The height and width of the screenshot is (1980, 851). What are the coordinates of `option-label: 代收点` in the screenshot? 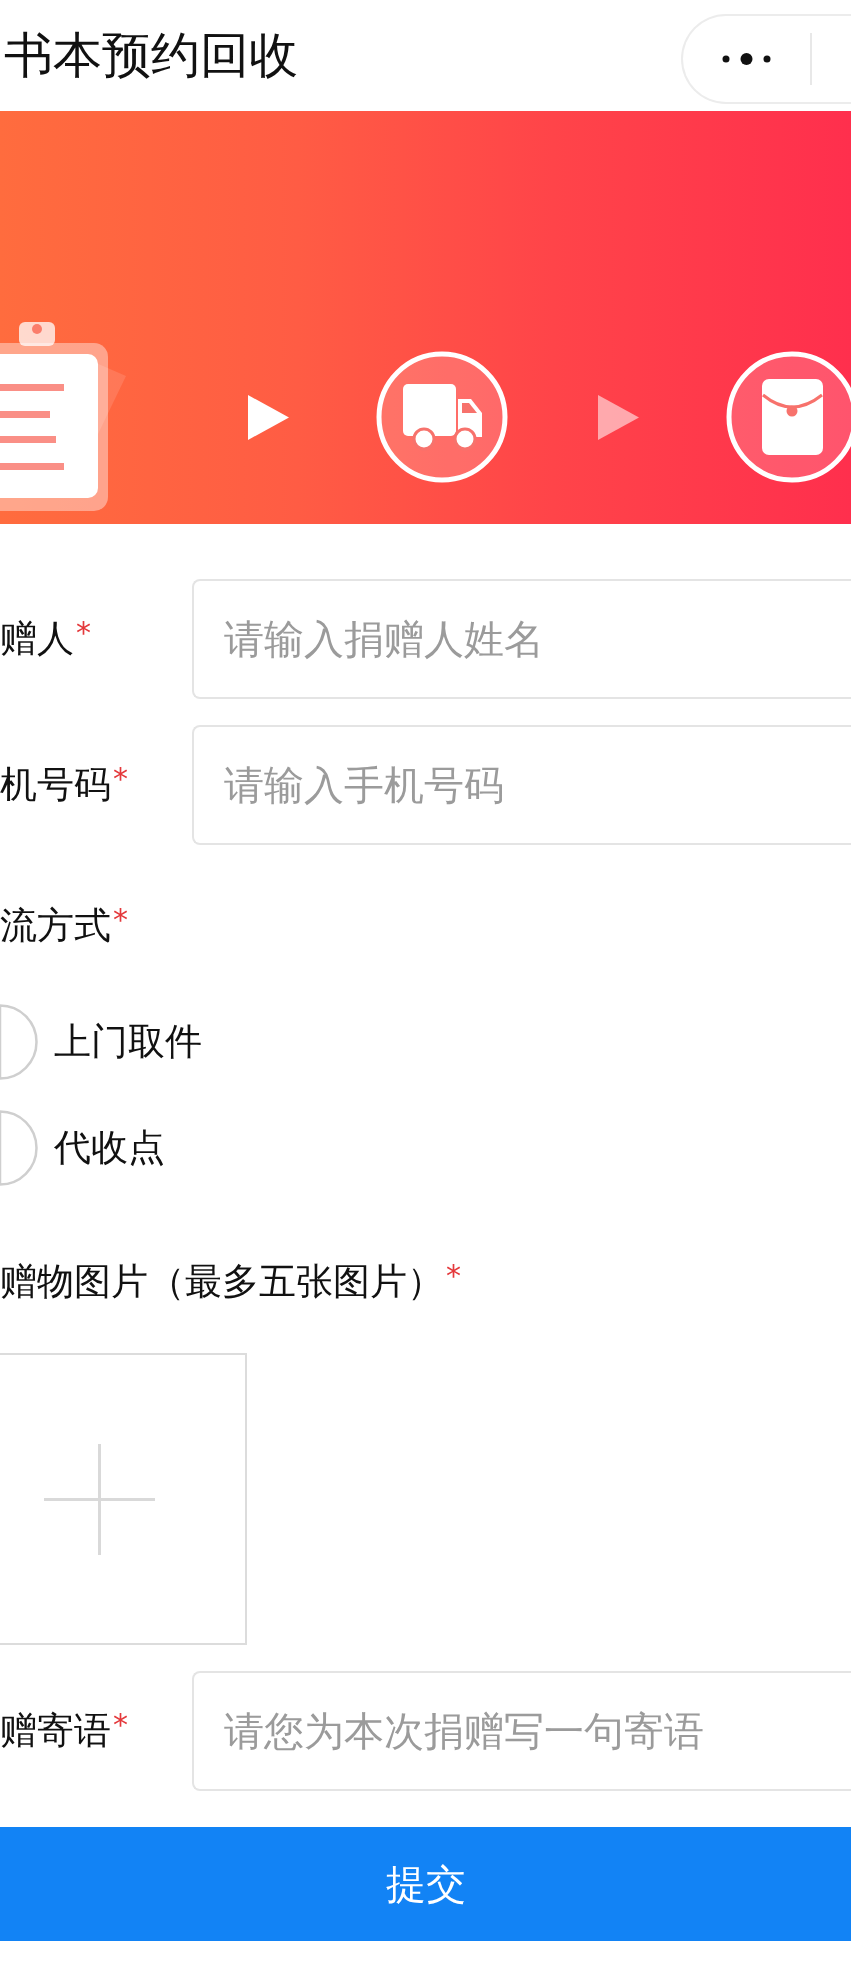 It's located at (109, 1148).